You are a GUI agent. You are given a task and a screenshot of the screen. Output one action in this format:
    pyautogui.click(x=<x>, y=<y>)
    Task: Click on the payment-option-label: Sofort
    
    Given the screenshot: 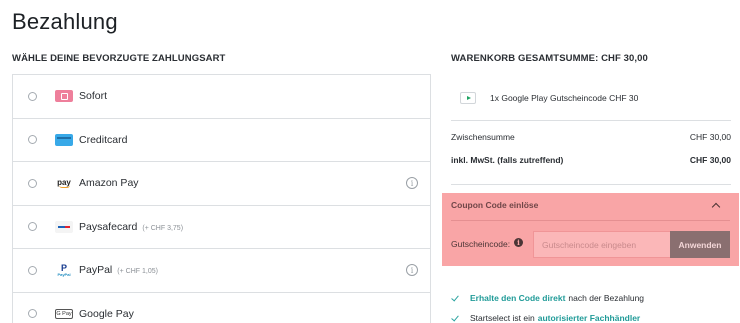 What is the action you would take?
    pyautogui.click(x=93, y=96)
    